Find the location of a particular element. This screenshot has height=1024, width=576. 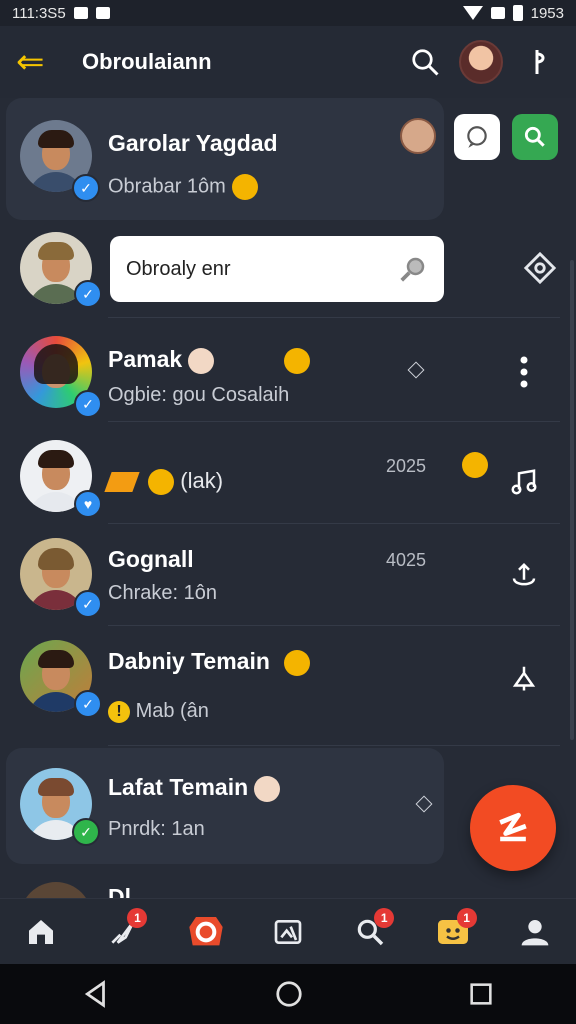

chat-row: ✓ Dabniy Temain ! Mab (ân is located at coordinates (280, 686).